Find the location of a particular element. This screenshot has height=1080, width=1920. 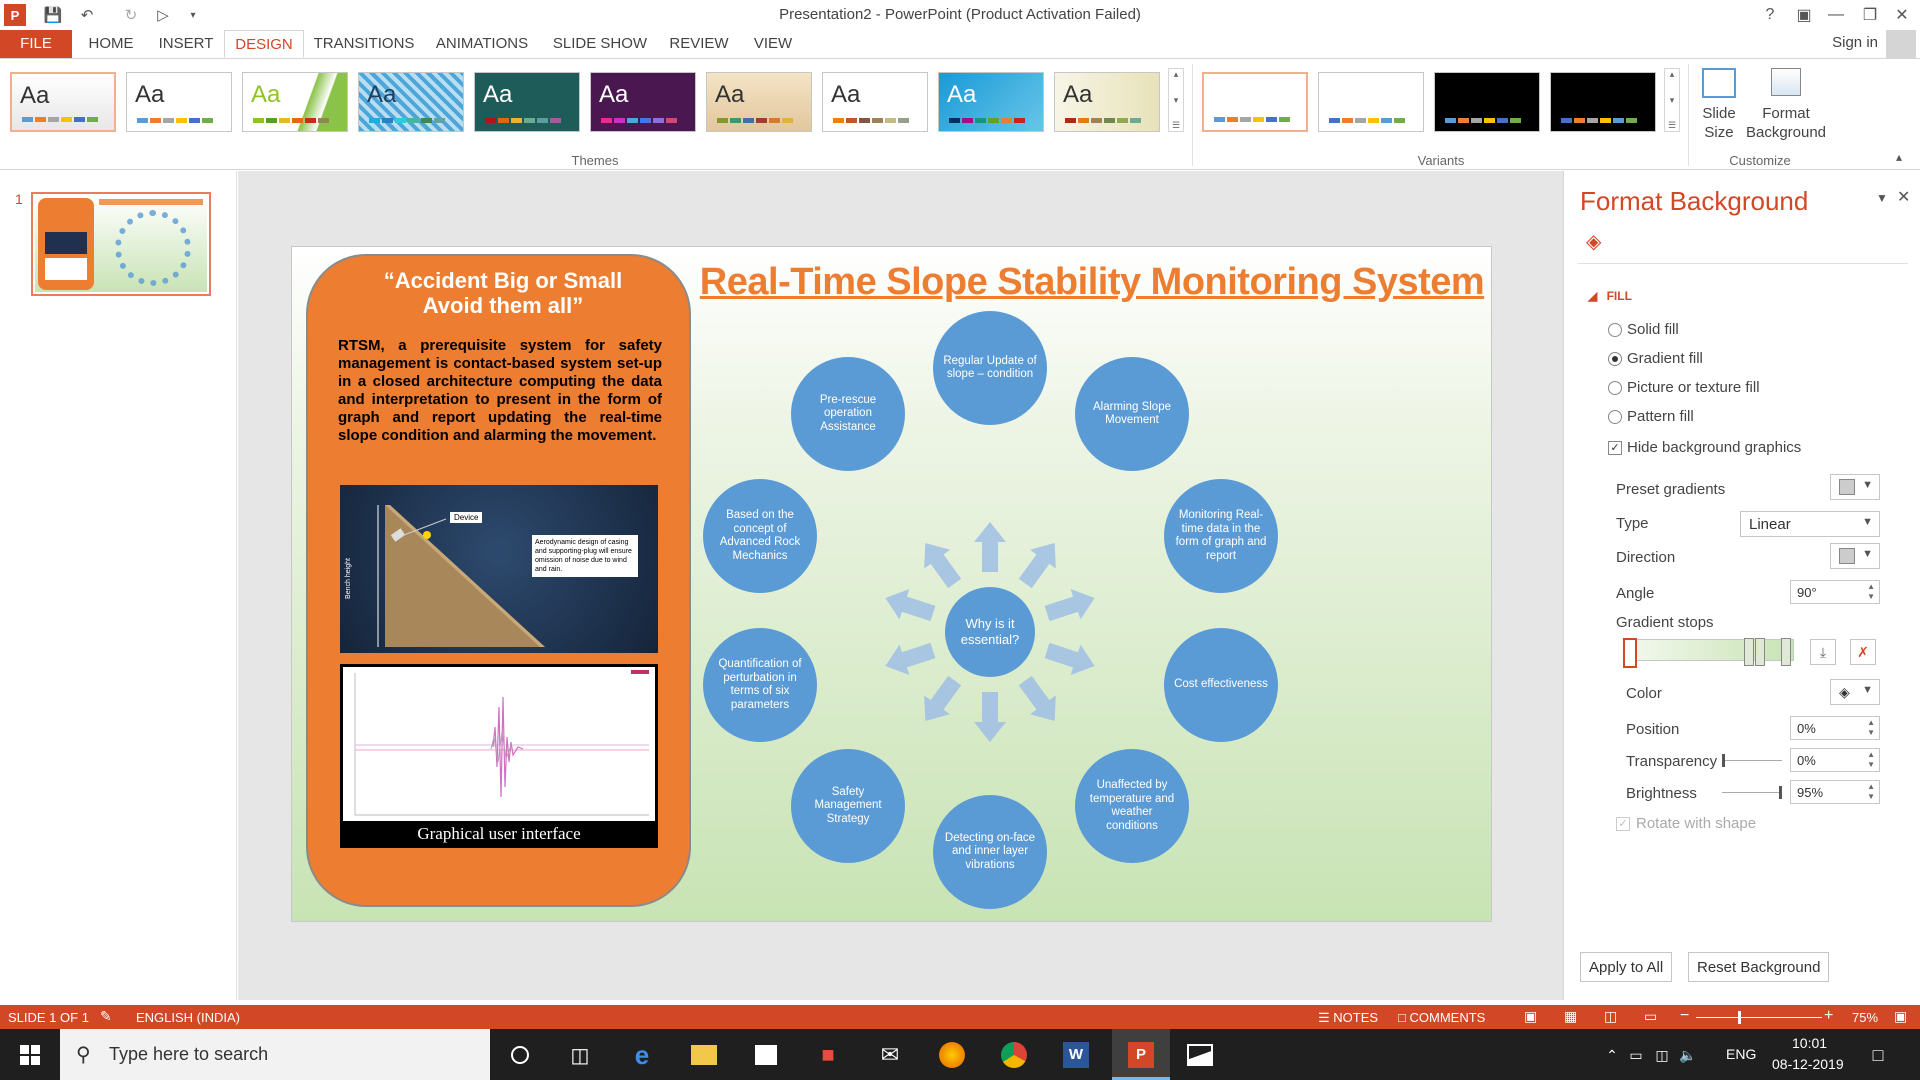

theme-wisp: Aa is located at coordinates (1107, 102).